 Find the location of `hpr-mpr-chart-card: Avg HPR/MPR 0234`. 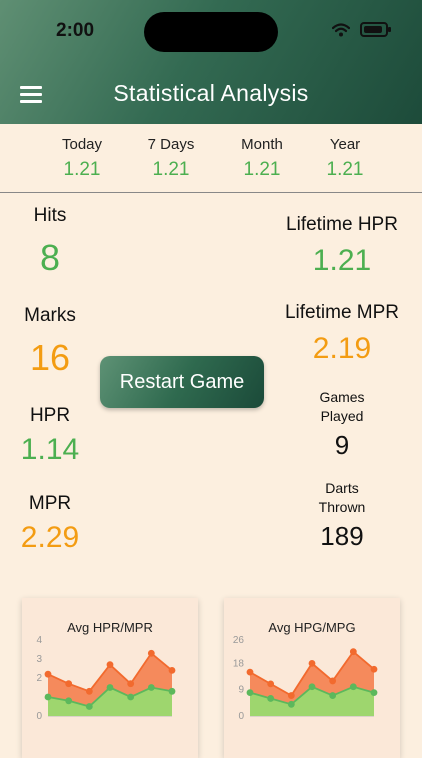

hpr-mpr-chart-card: Avg HPR/MPR 0234 is located at coordinates (110, 678).